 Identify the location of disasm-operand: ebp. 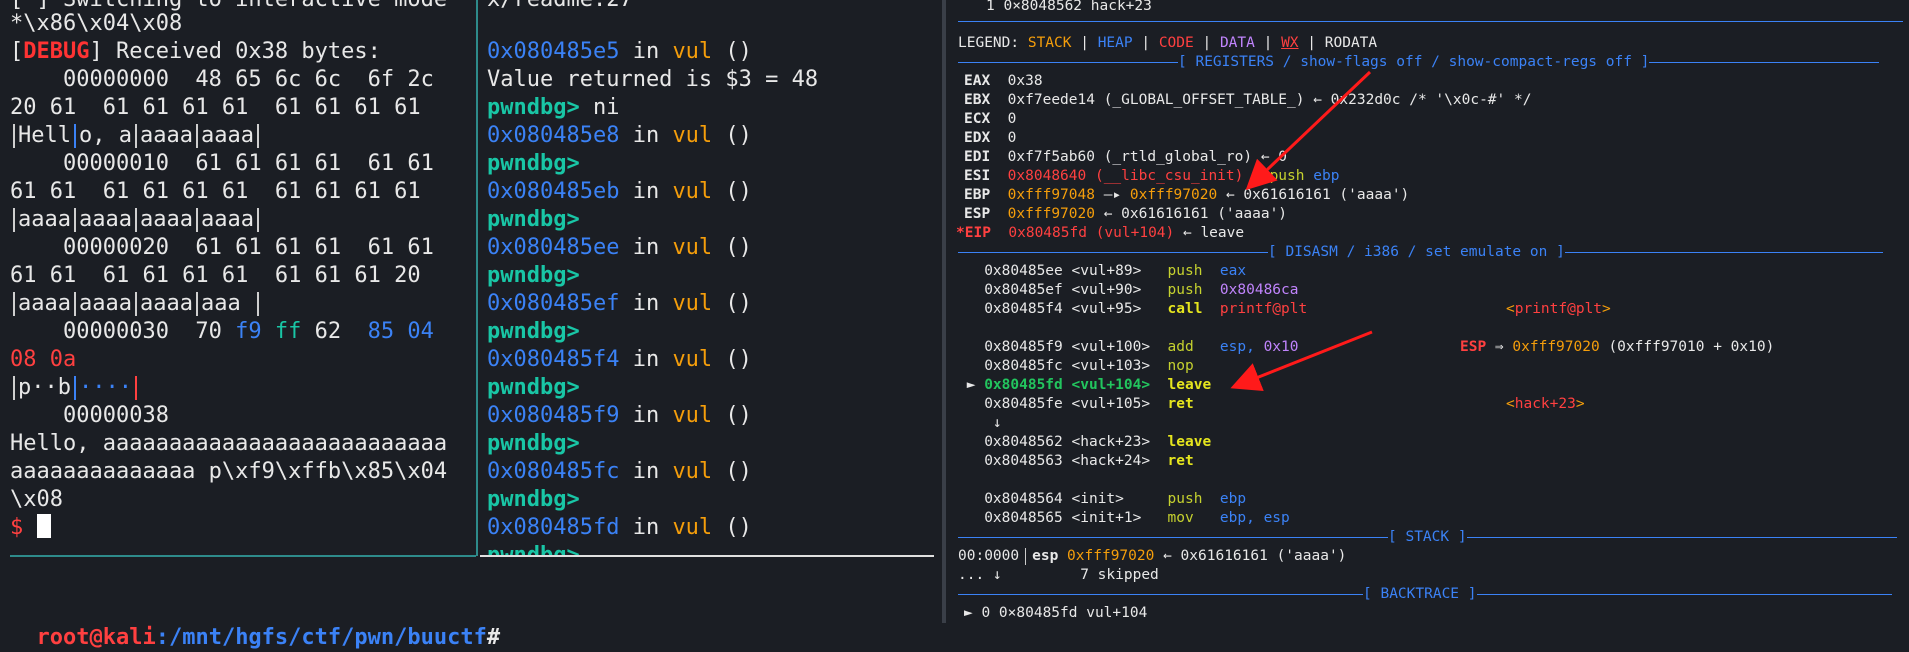
(1233, 499).